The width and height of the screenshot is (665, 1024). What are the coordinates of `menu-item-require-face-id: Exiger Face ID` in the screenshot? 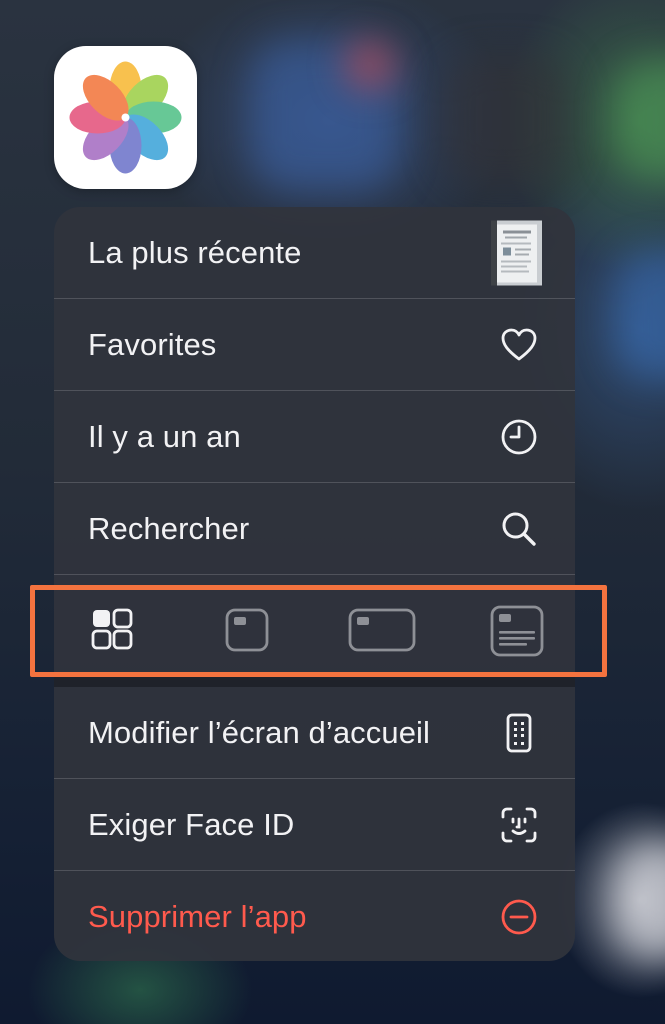 It's located at (314, 825).